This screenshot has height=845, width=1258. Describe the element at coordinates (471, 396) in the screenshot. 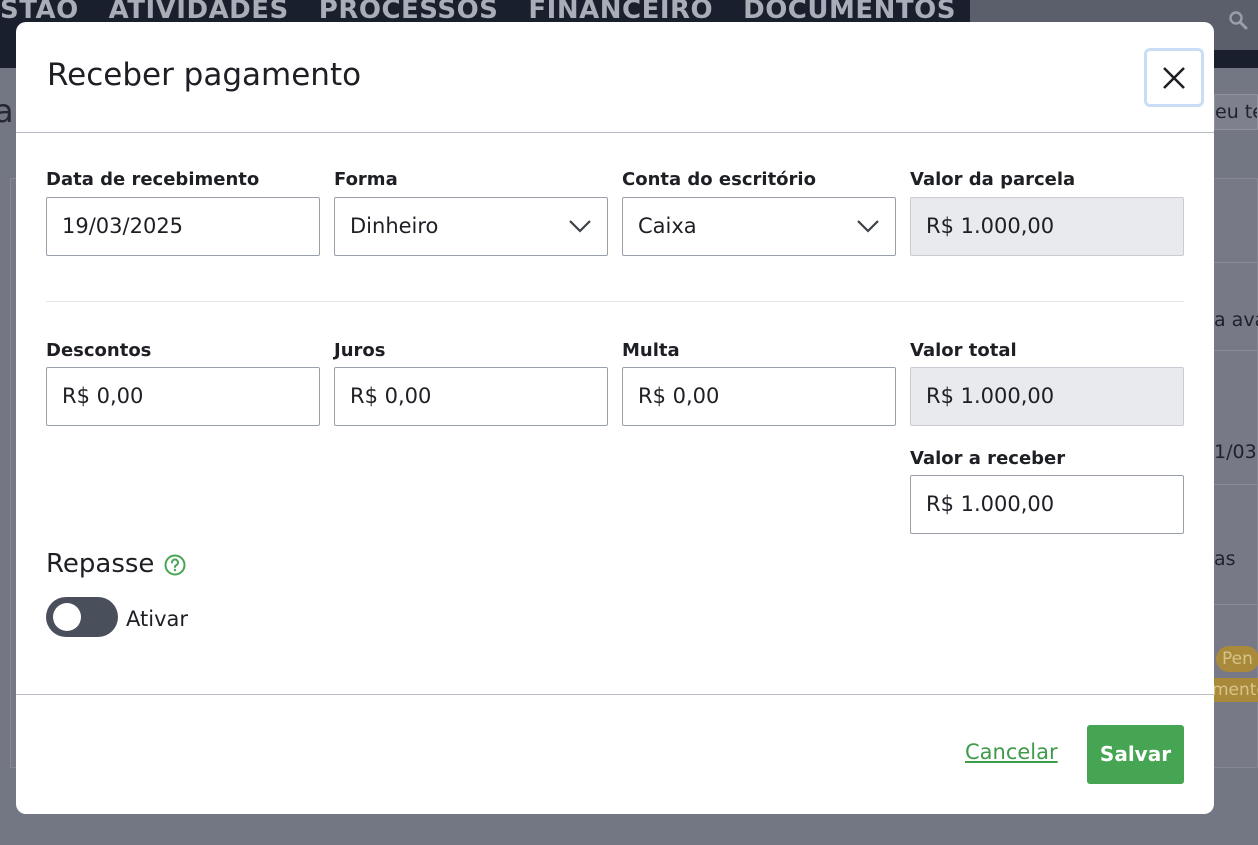

I see `interest-input: R$ 0,00` at that location.